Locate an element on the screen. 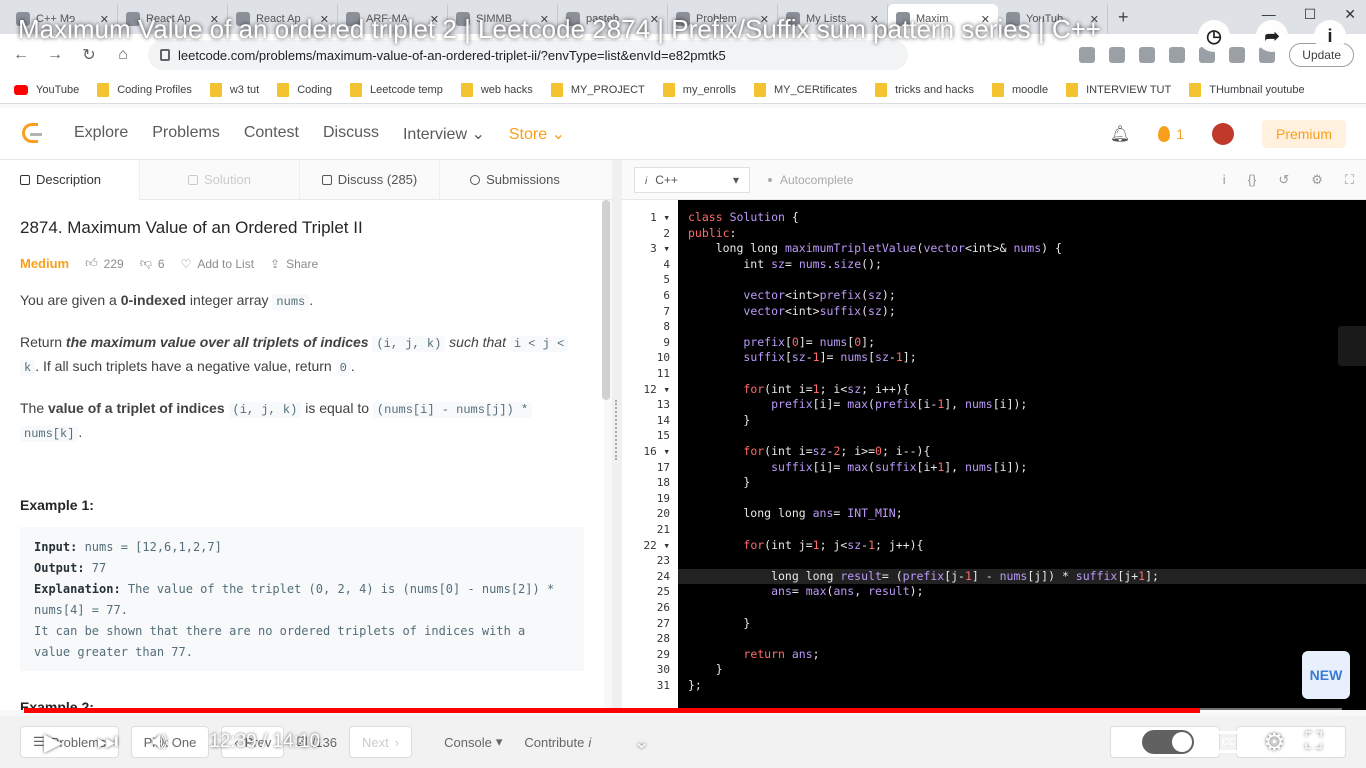 Image resolution: width=1366 pixels, height=768 pixels. share-button: ⇪ Share is located at coordinates (294, 264).